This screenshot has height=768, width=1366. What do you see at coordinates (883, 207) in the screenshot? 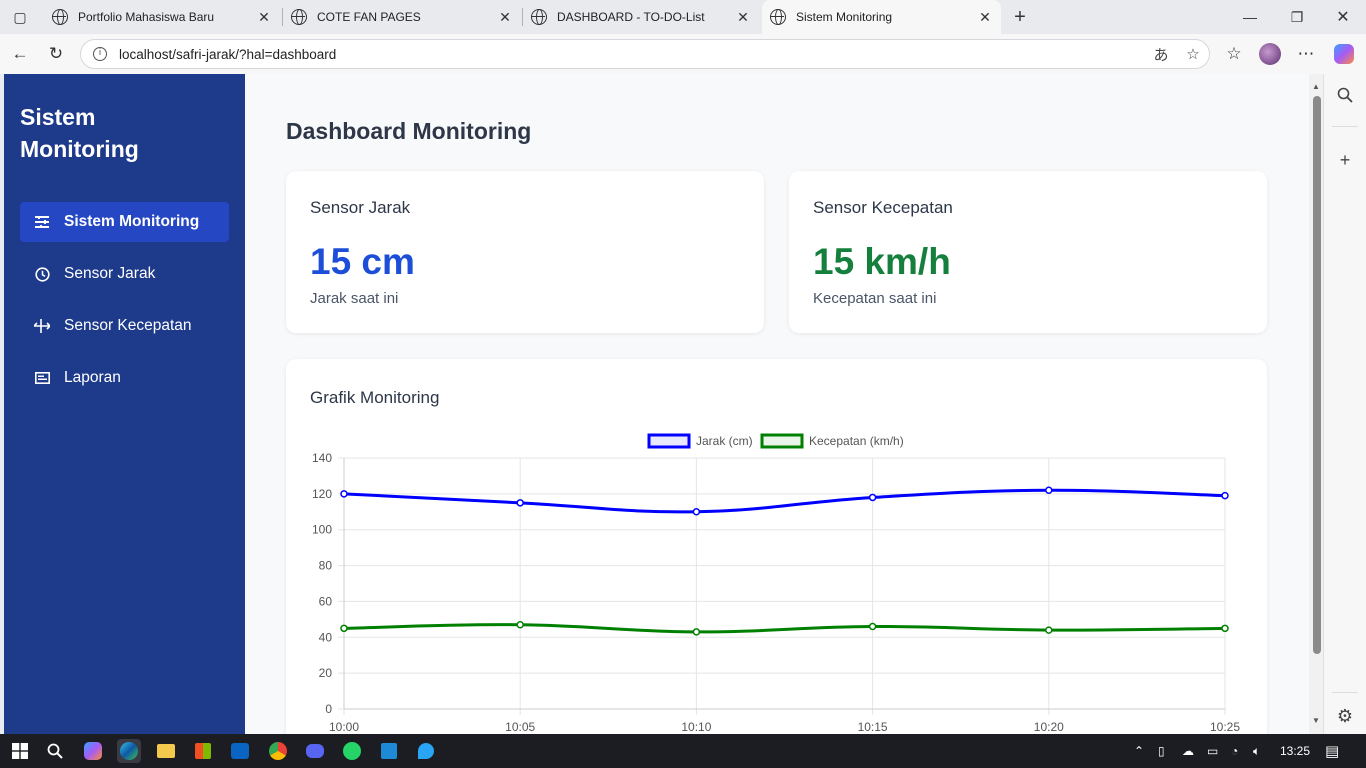
I see `card-title: Sensor Kecepatan` at bounding box center [883, 207].